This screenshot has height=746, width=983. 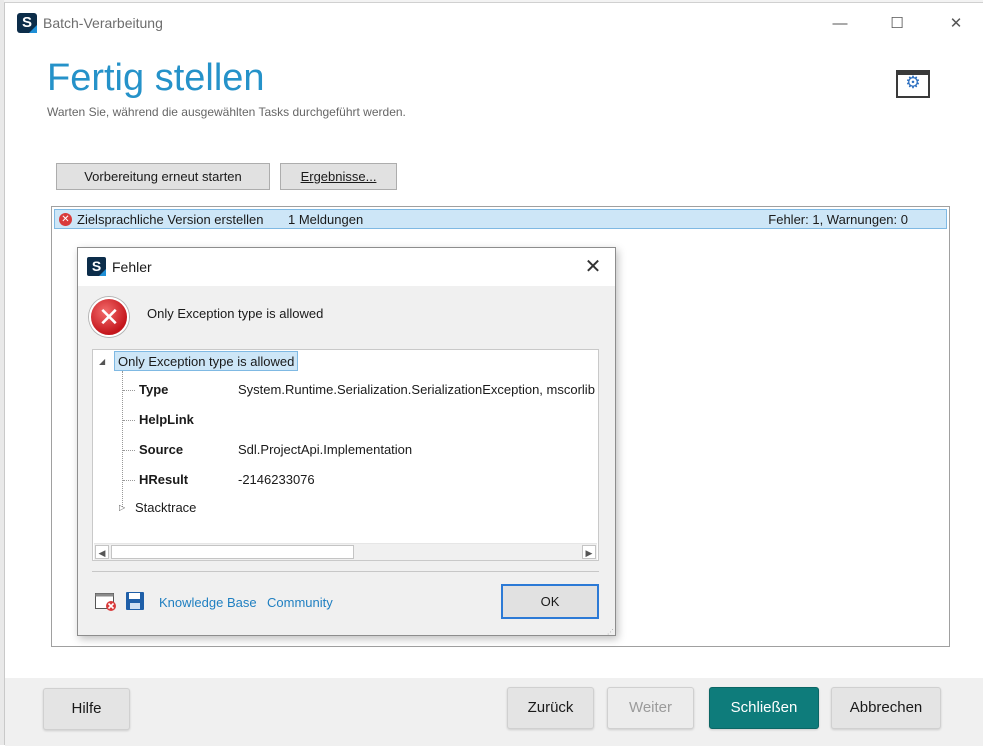 What do you see at coordinates (326, 219) in the screenshot?
I see `task-messages-count: 1 Meldungen` at bounding box center [326, 219].